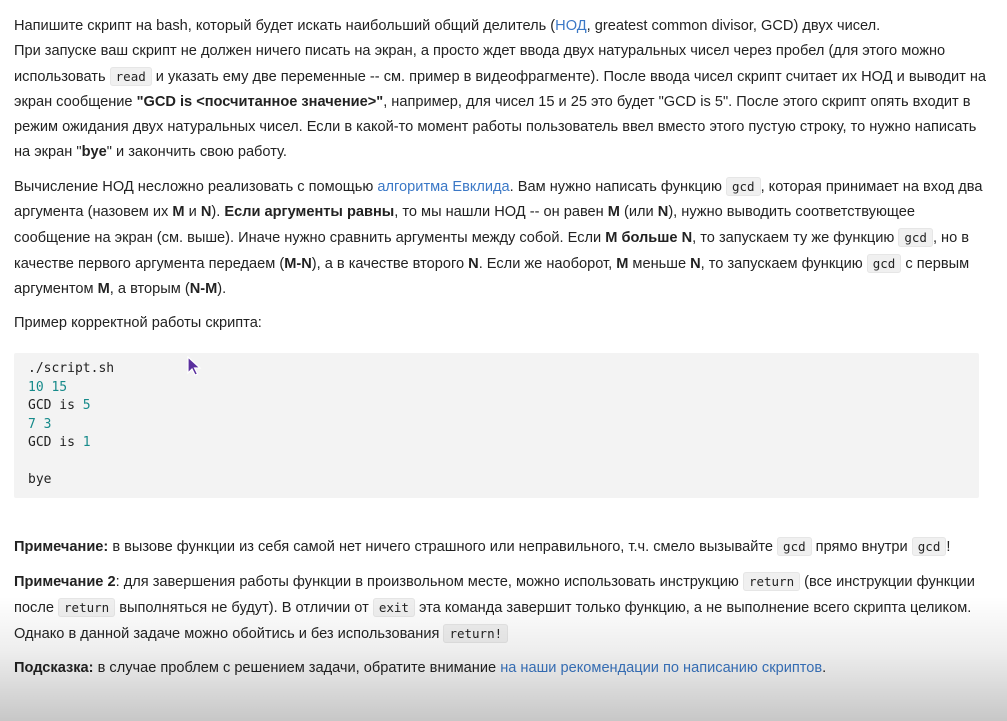 Image resolution: width=1007 pixels, height=721 pixels. Describe the element at coordinates (783, 264) in the screenshot. I see `text: , то запускаем функцию` at that location.